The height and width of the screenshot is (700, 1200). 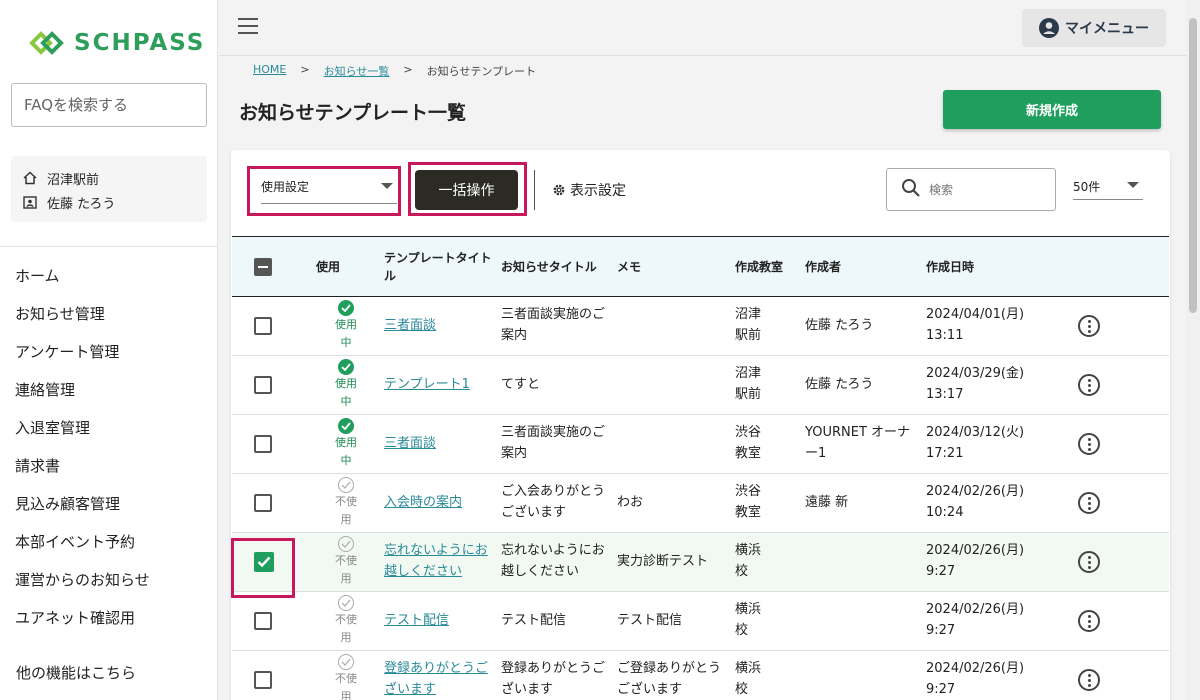 I want to click on cell-created-at: 2024/04/01(月) 13:11, so click(x=998, y=326).